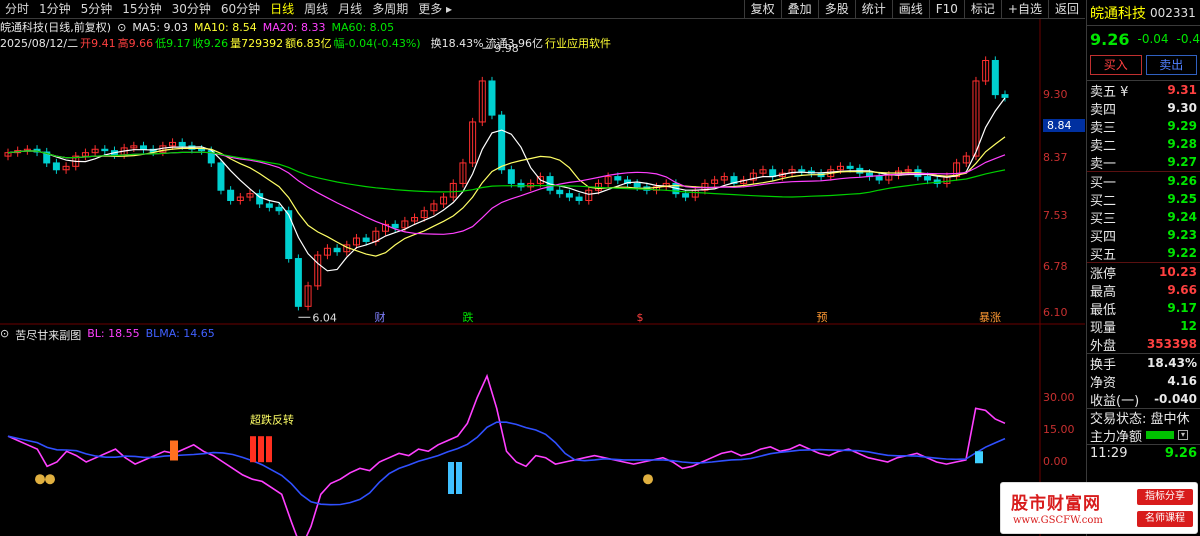 The height and width of the screenshot is (536, 1200). What do you see at coordinates (1182, 235) in the screenshot?
I see `bid-level-3-value: 9.23` at bounding box center [1182, 235].